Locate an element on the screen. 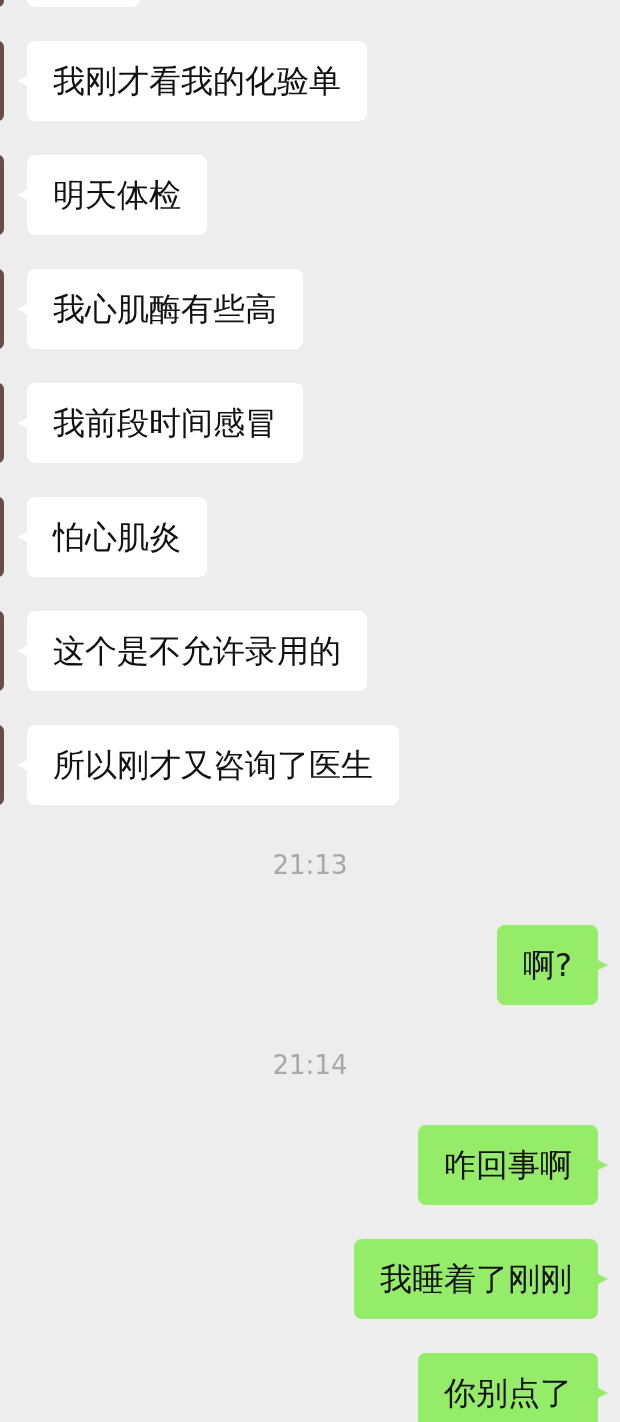 Image resolution: width=620 pixels, height=1422 pixels. message-bubble: 咋回事啊 is located at coordinates (513, 1165).